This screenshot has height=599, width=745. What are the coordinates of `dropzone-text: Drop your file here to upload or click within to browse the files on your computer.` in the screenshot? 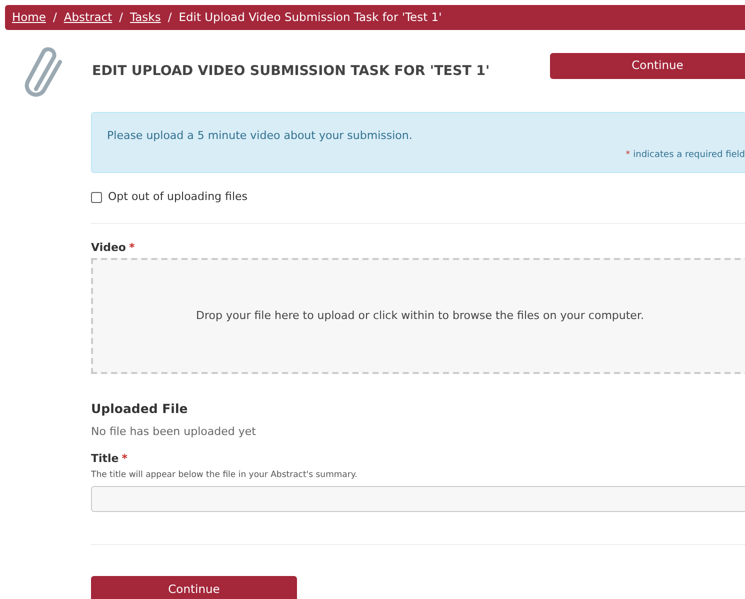 It's located at (420, 316).